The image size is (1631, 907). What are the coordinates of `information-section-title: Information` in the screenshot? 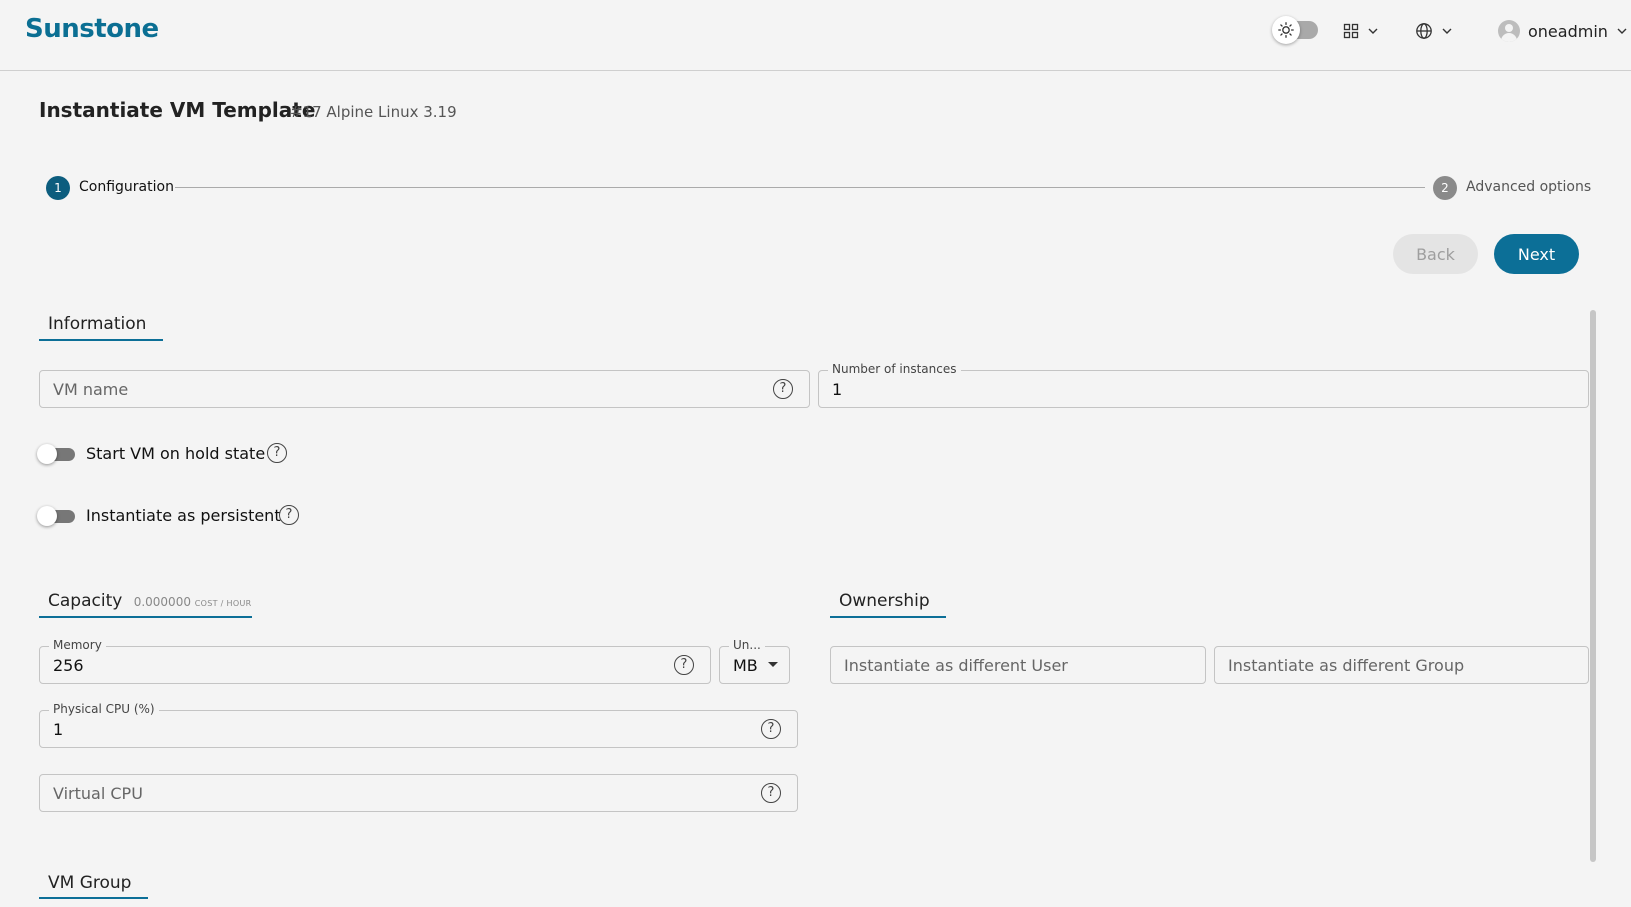 It's located at (97, 324).